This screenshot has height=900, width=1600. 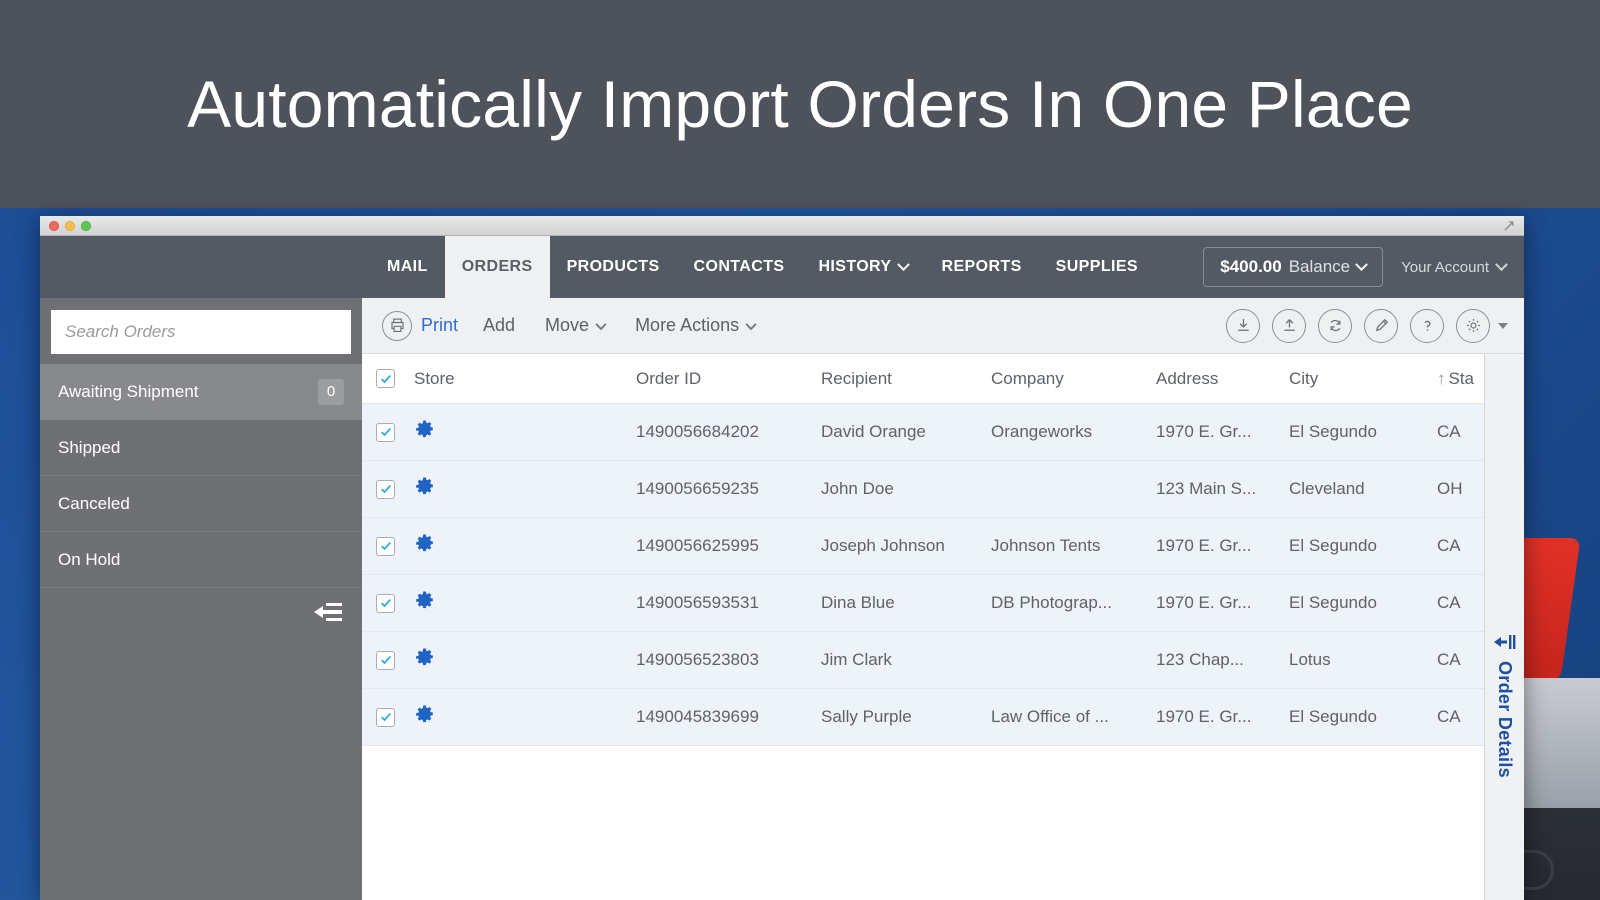 I want to click on edit-pencil-icon, so click(x=1381, y=325).